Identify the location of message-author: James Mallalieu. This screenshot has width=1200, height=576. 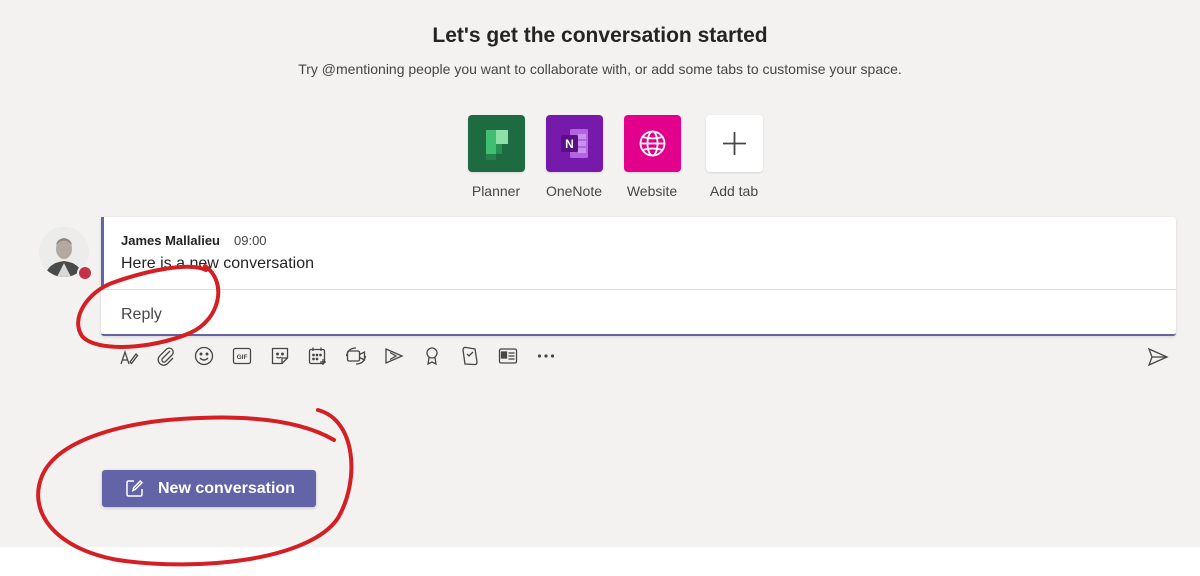
(170, 240).